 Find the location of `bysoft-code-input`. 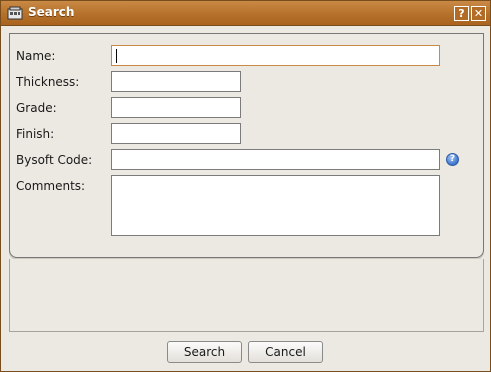

bysoft-code-input is located at coordinates (275, 159).